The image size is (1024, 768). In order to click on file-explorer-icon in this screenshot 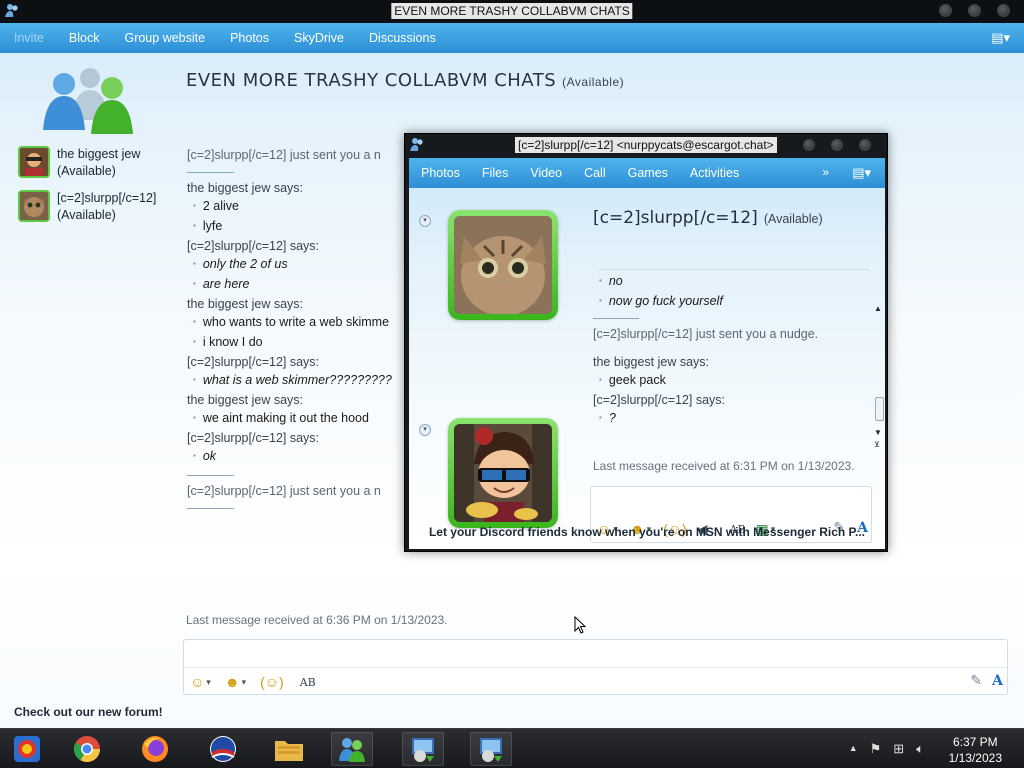, I will do `click(289, 749)`.